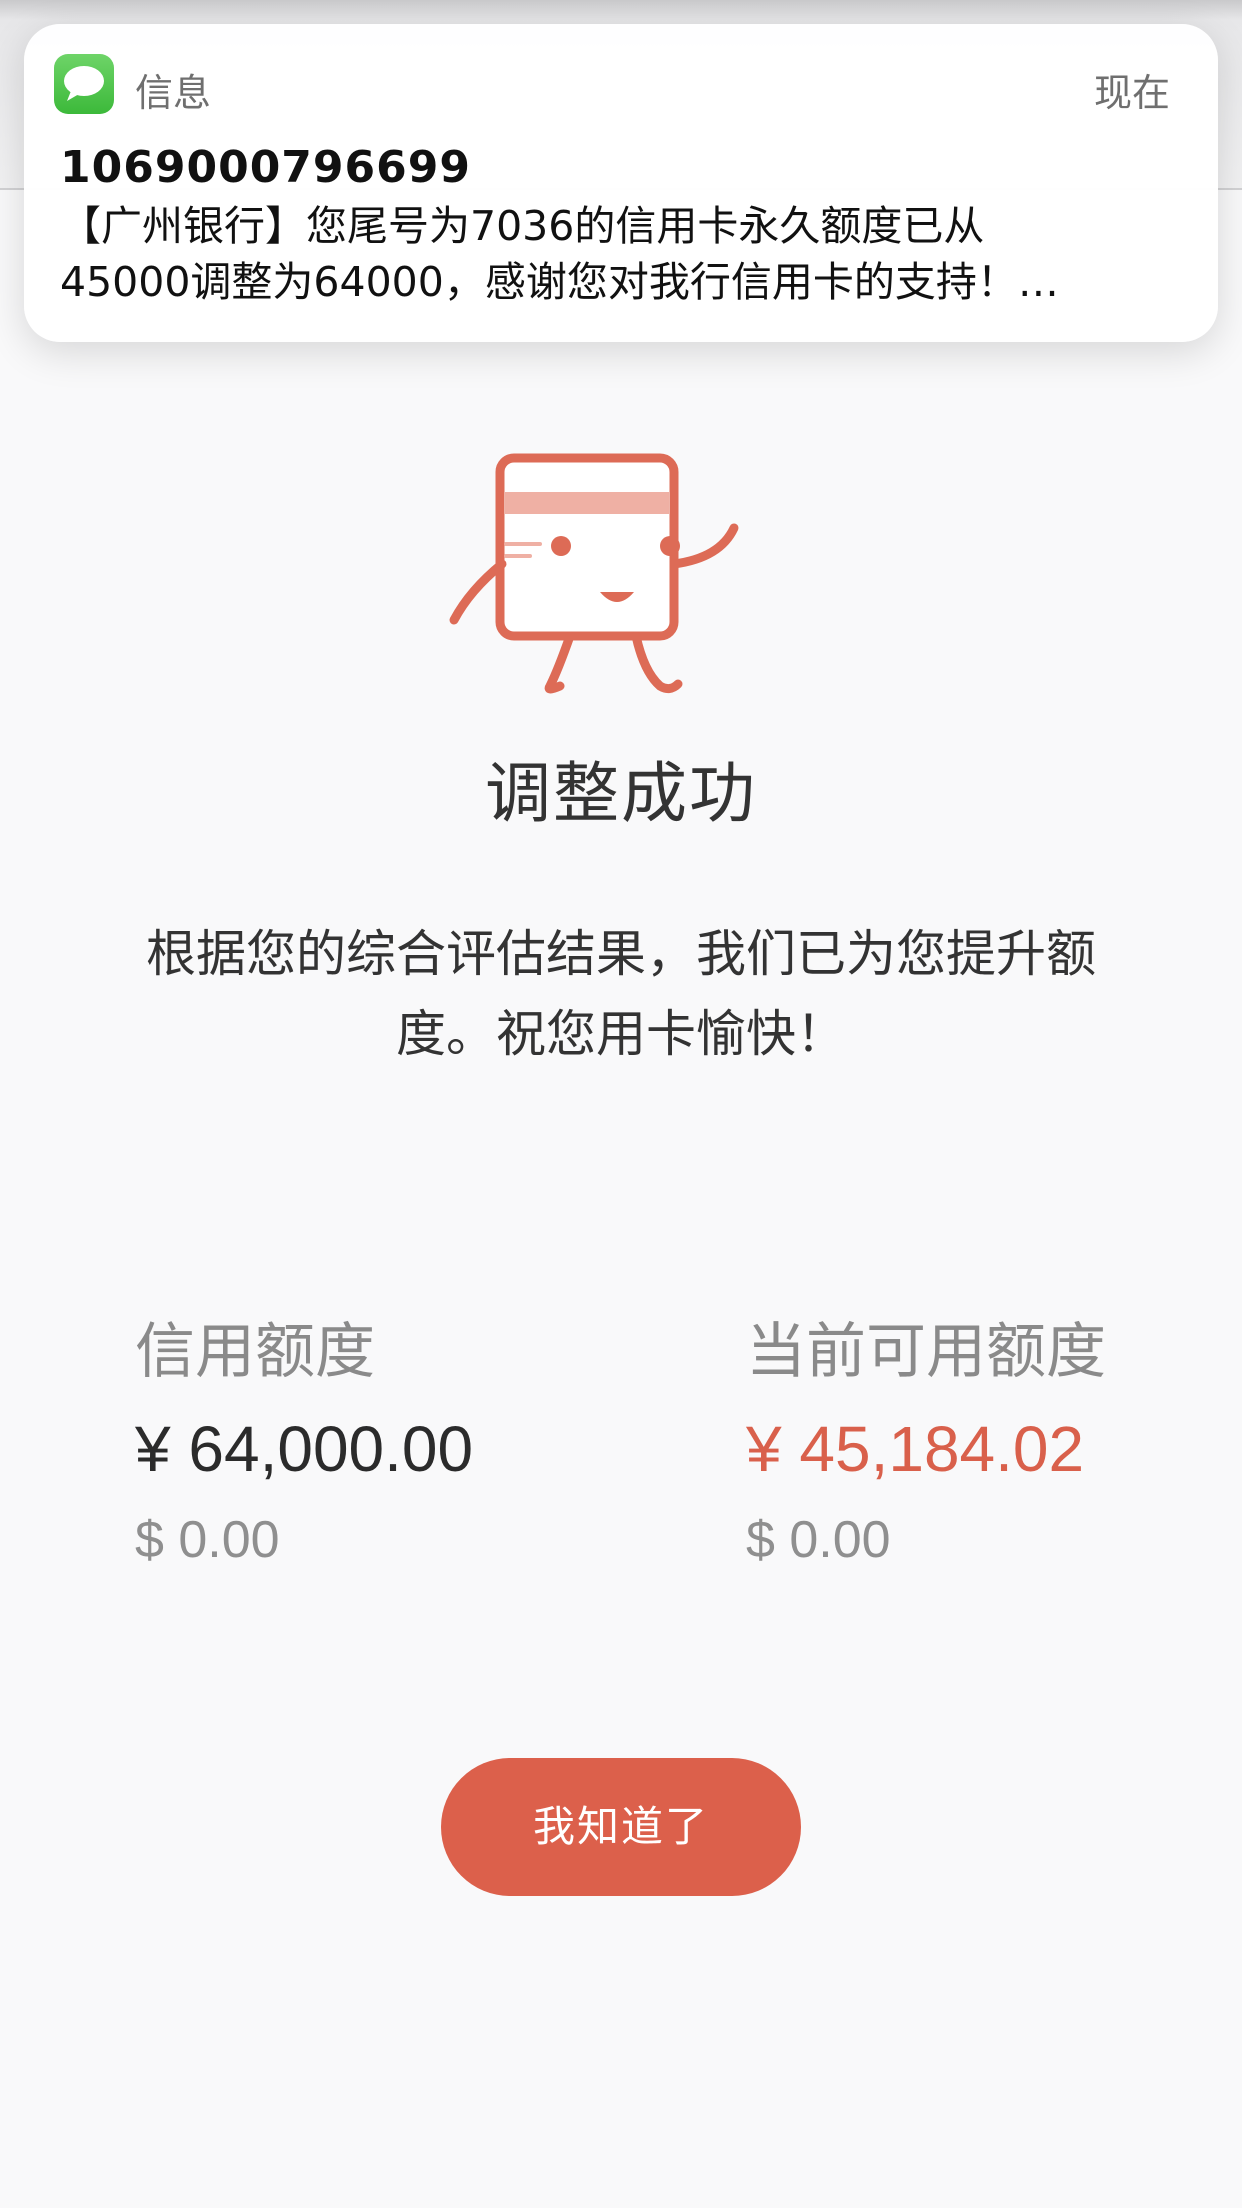 This screenshot has width=1242, height=2208. Describe the element at coordinates (621, 1827) in the screenshot. I see `confirm-button: 我知道了` at that location.